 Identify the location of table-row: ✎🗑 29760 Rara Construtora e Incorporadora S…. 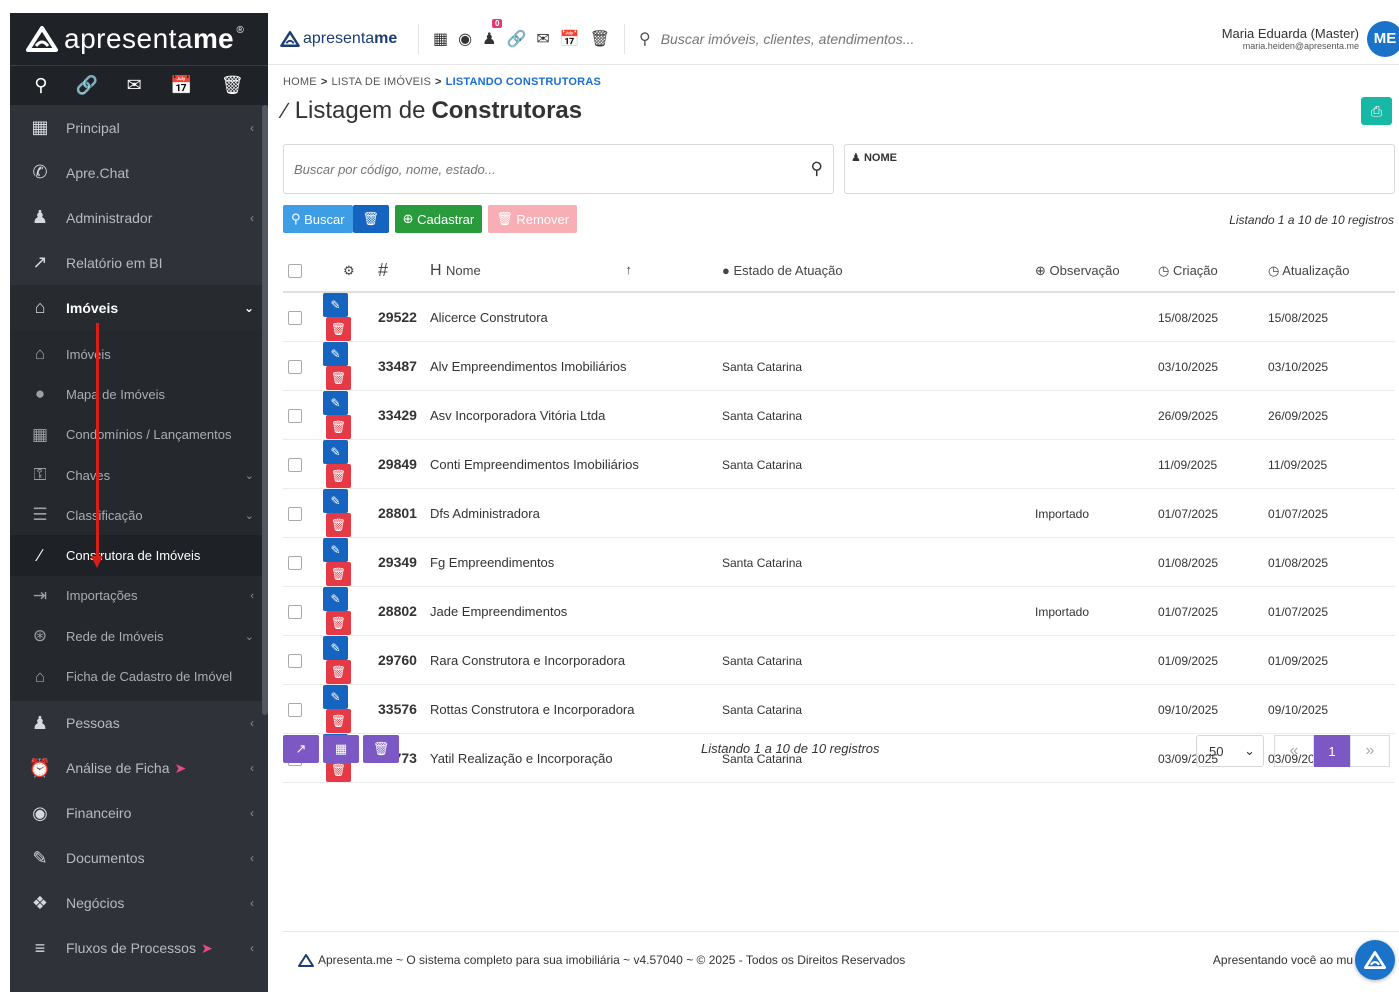
(839, 660).